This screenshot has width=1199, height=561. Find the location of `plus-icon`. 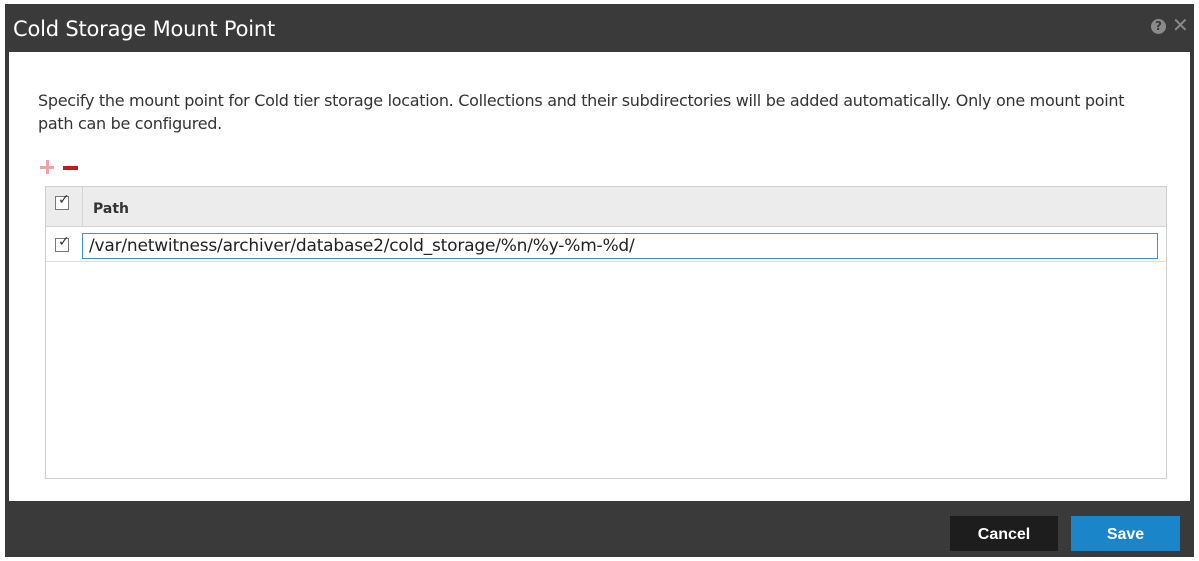

plus-icon is located at coordinates (47, 167).